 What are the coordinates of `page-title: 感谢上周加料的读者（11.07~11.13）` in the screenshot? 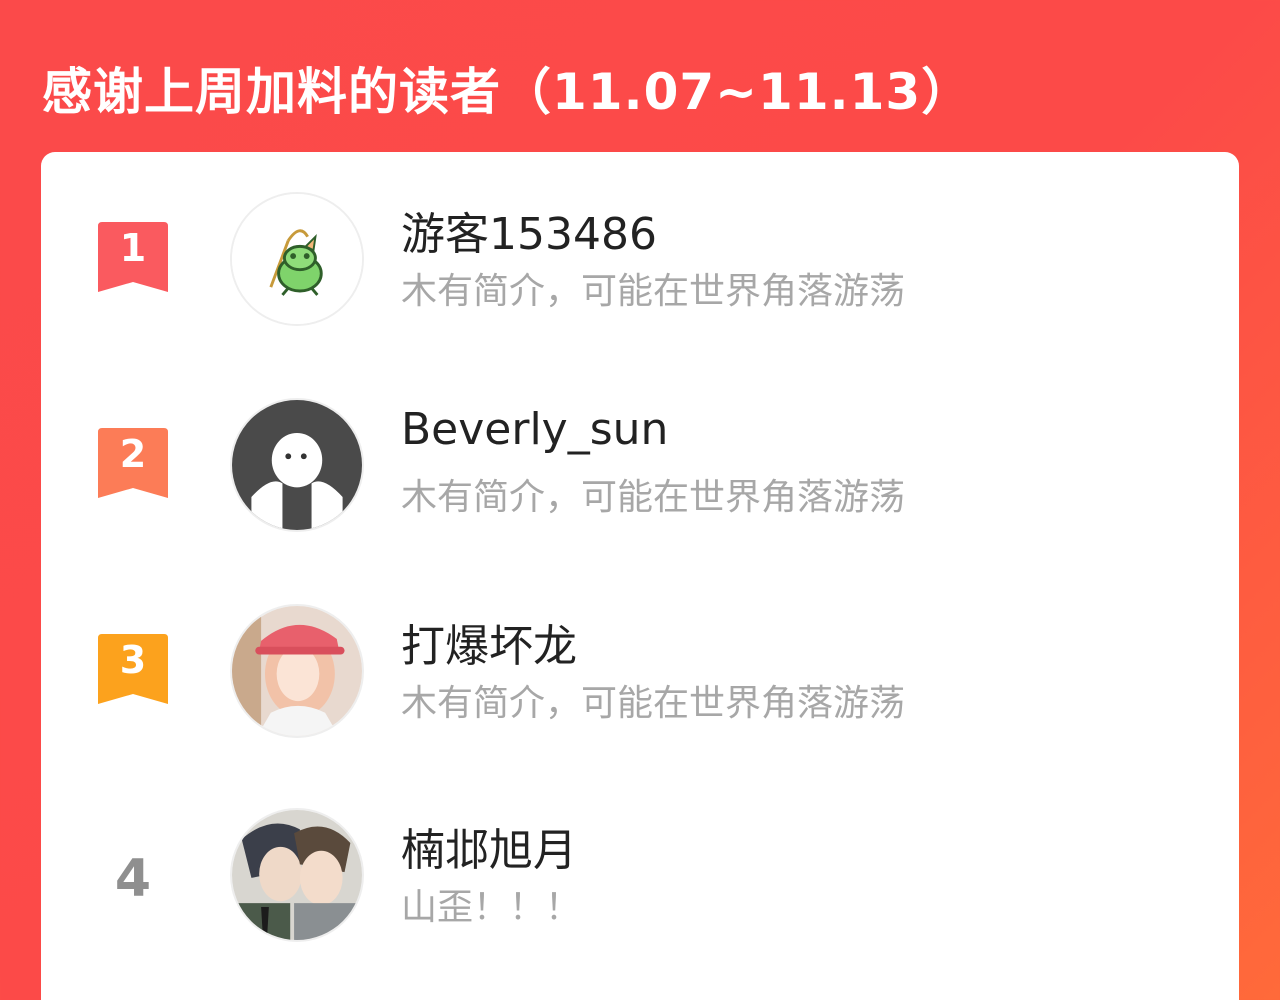 It's located at (507, 92).